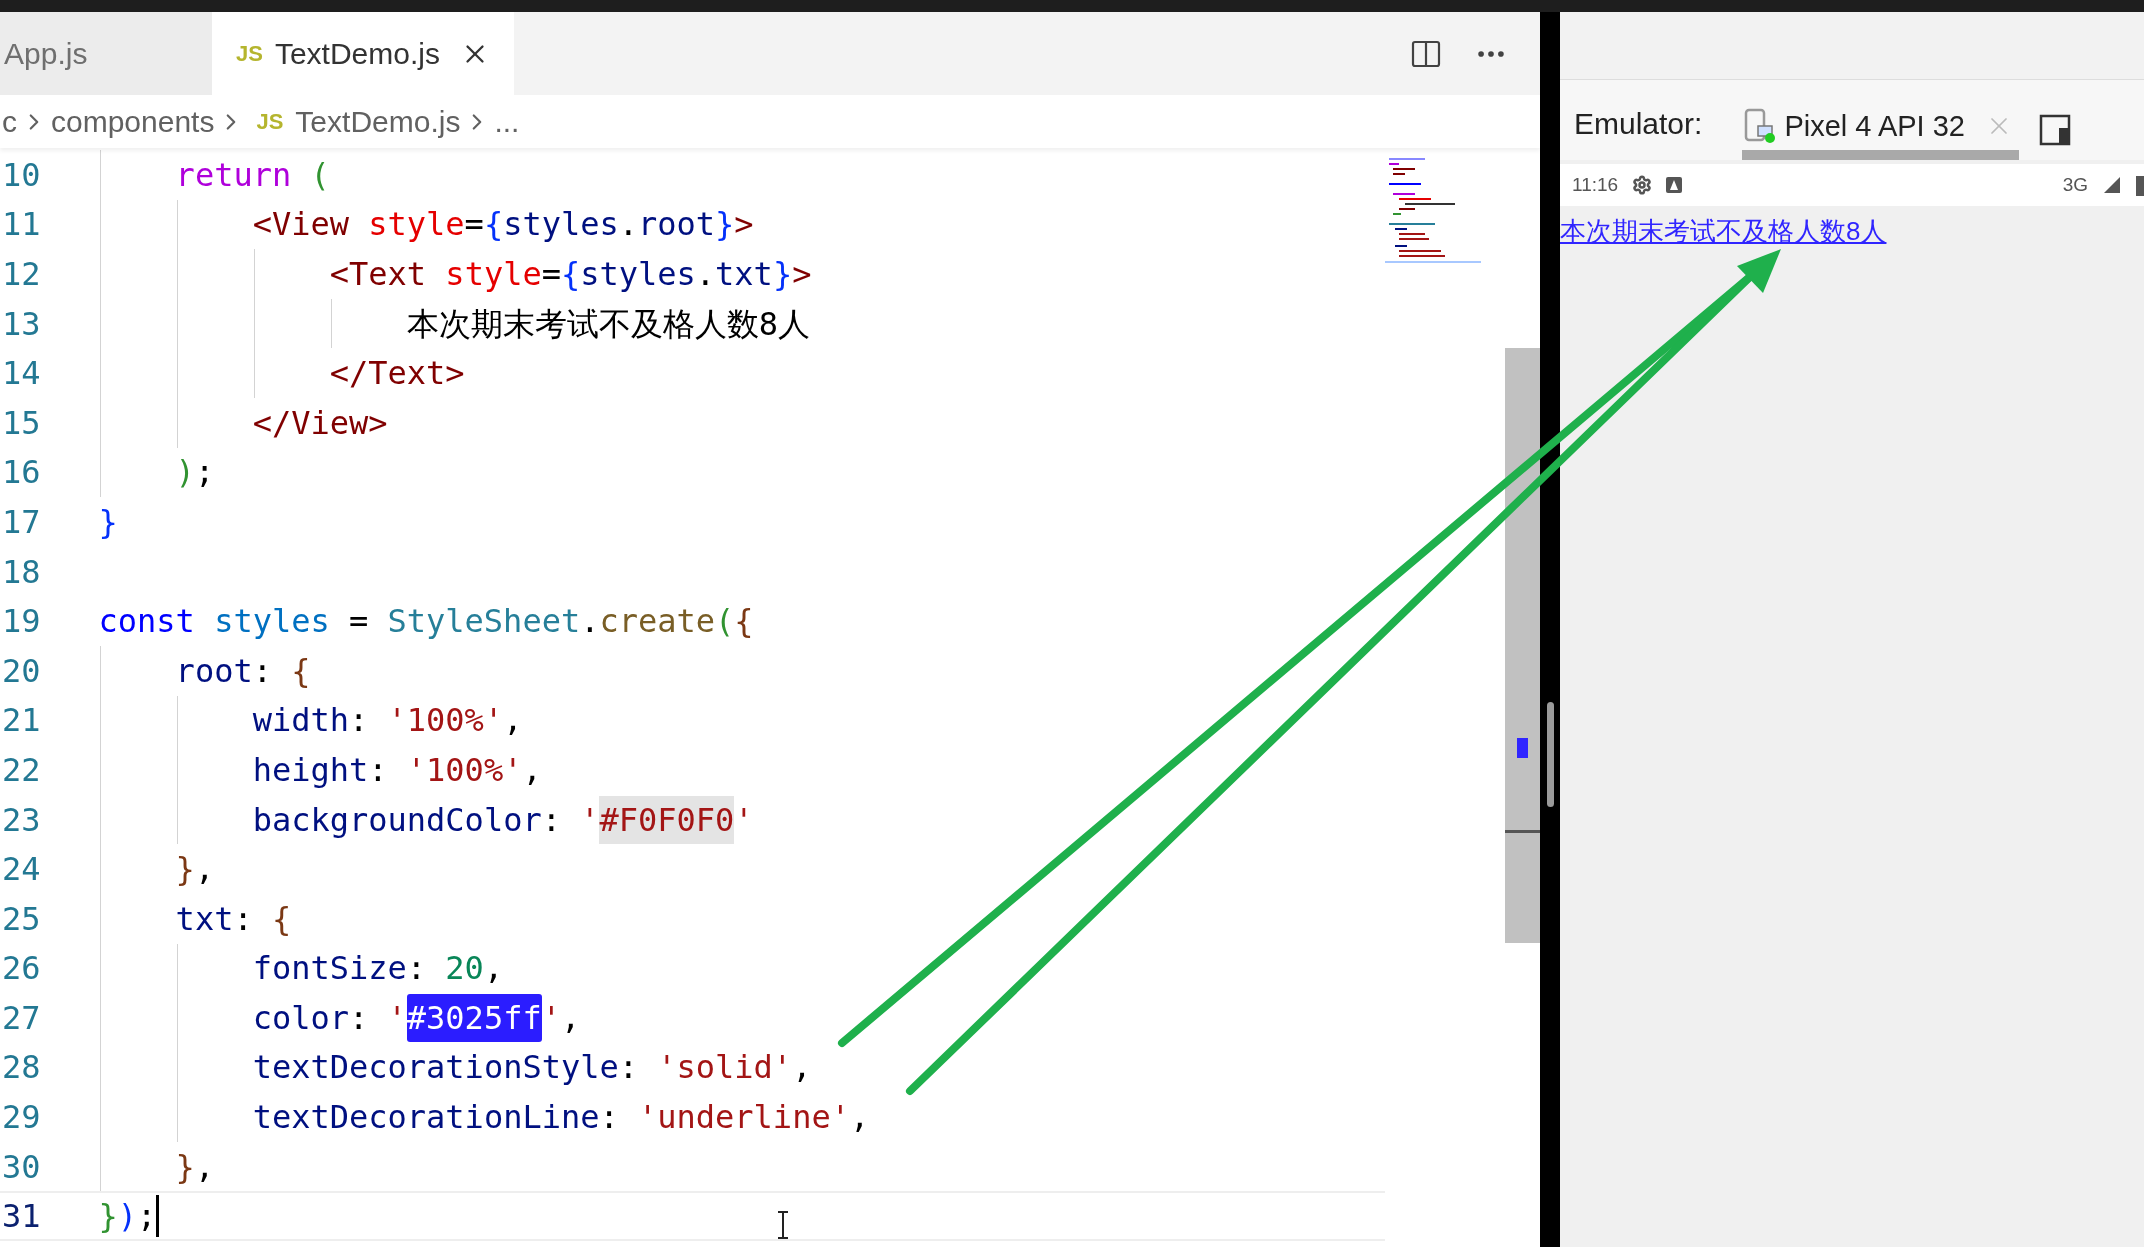  What do you see at coordinates (21, 671) in the screenshot?
I see `line-number: 20` at bounding box center [21, 671].